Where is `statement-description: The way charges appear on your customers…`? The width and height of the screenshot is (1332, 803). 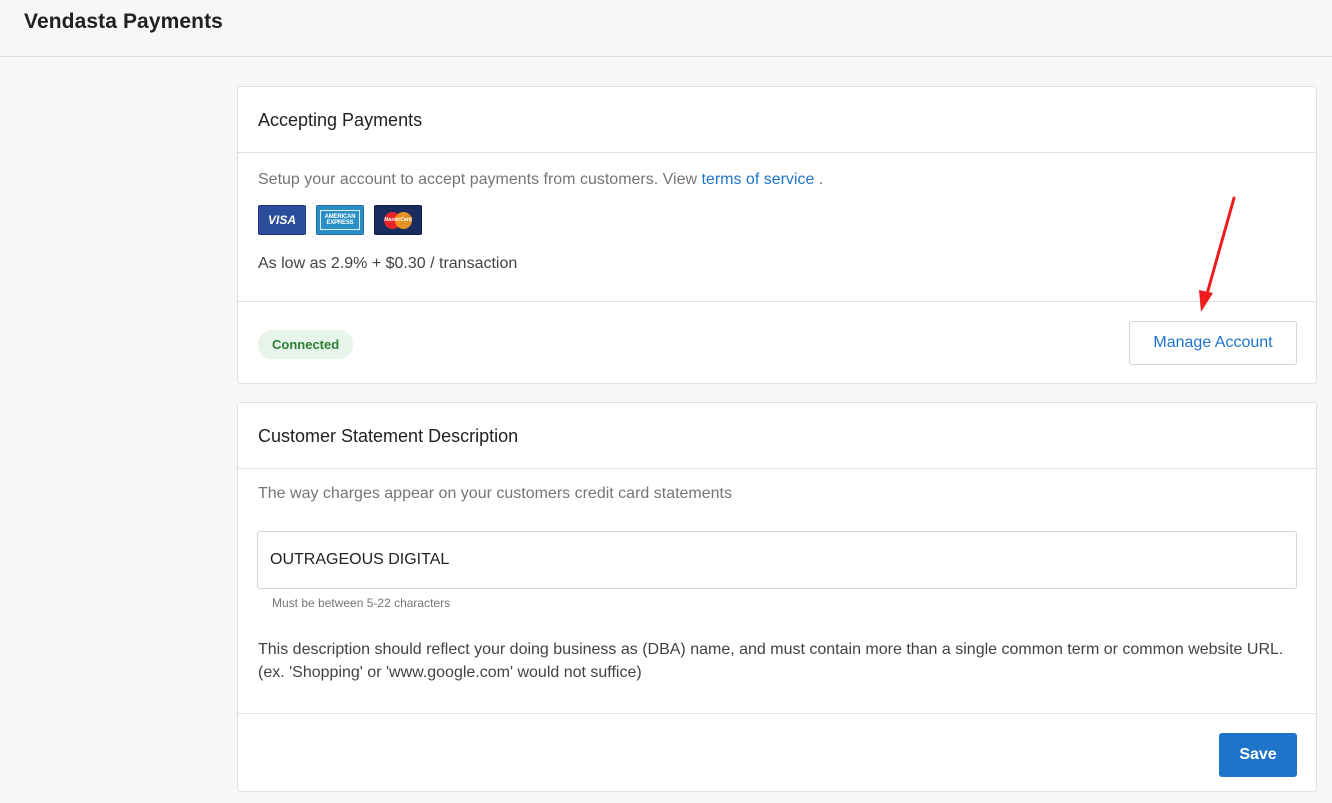 statement-description: The way charges appear on your customers… is located at coordinates (495, 493).